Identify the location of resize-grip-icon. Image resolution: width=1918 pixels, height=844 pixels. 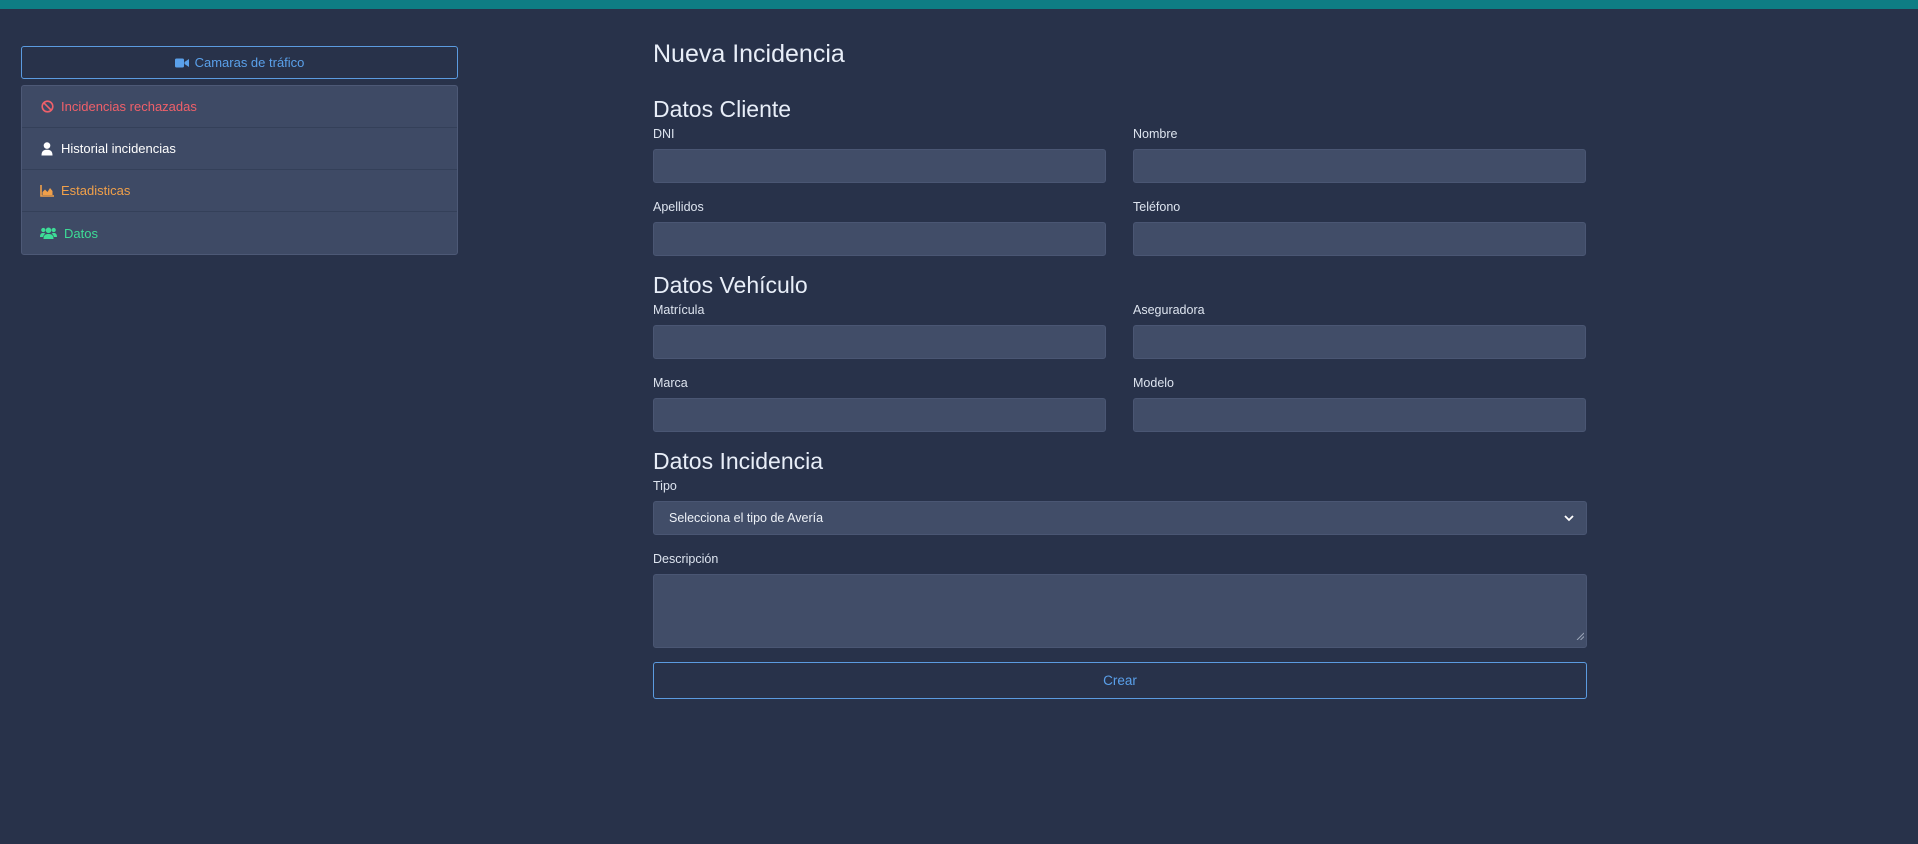
(1580, 636).